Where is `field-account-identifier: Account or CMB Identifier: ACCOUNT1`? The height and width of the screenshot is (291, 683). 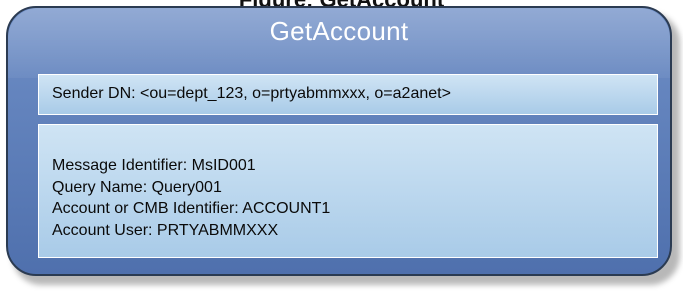 field-account-identifier: Account or CMB Identifier: ACCOUNT1 is located at coordinates (191, 208).